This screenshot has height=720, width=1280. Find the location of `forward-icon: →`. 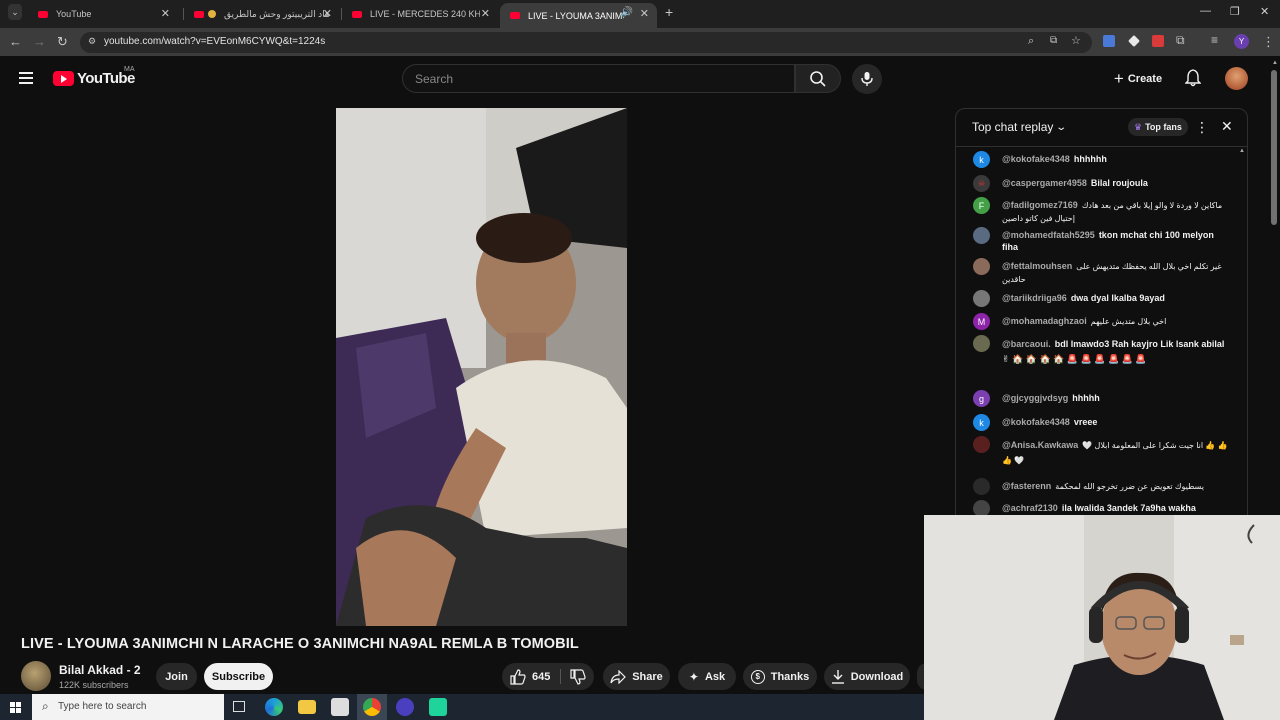

forward-icon: → is located at coordinates (39, 41).